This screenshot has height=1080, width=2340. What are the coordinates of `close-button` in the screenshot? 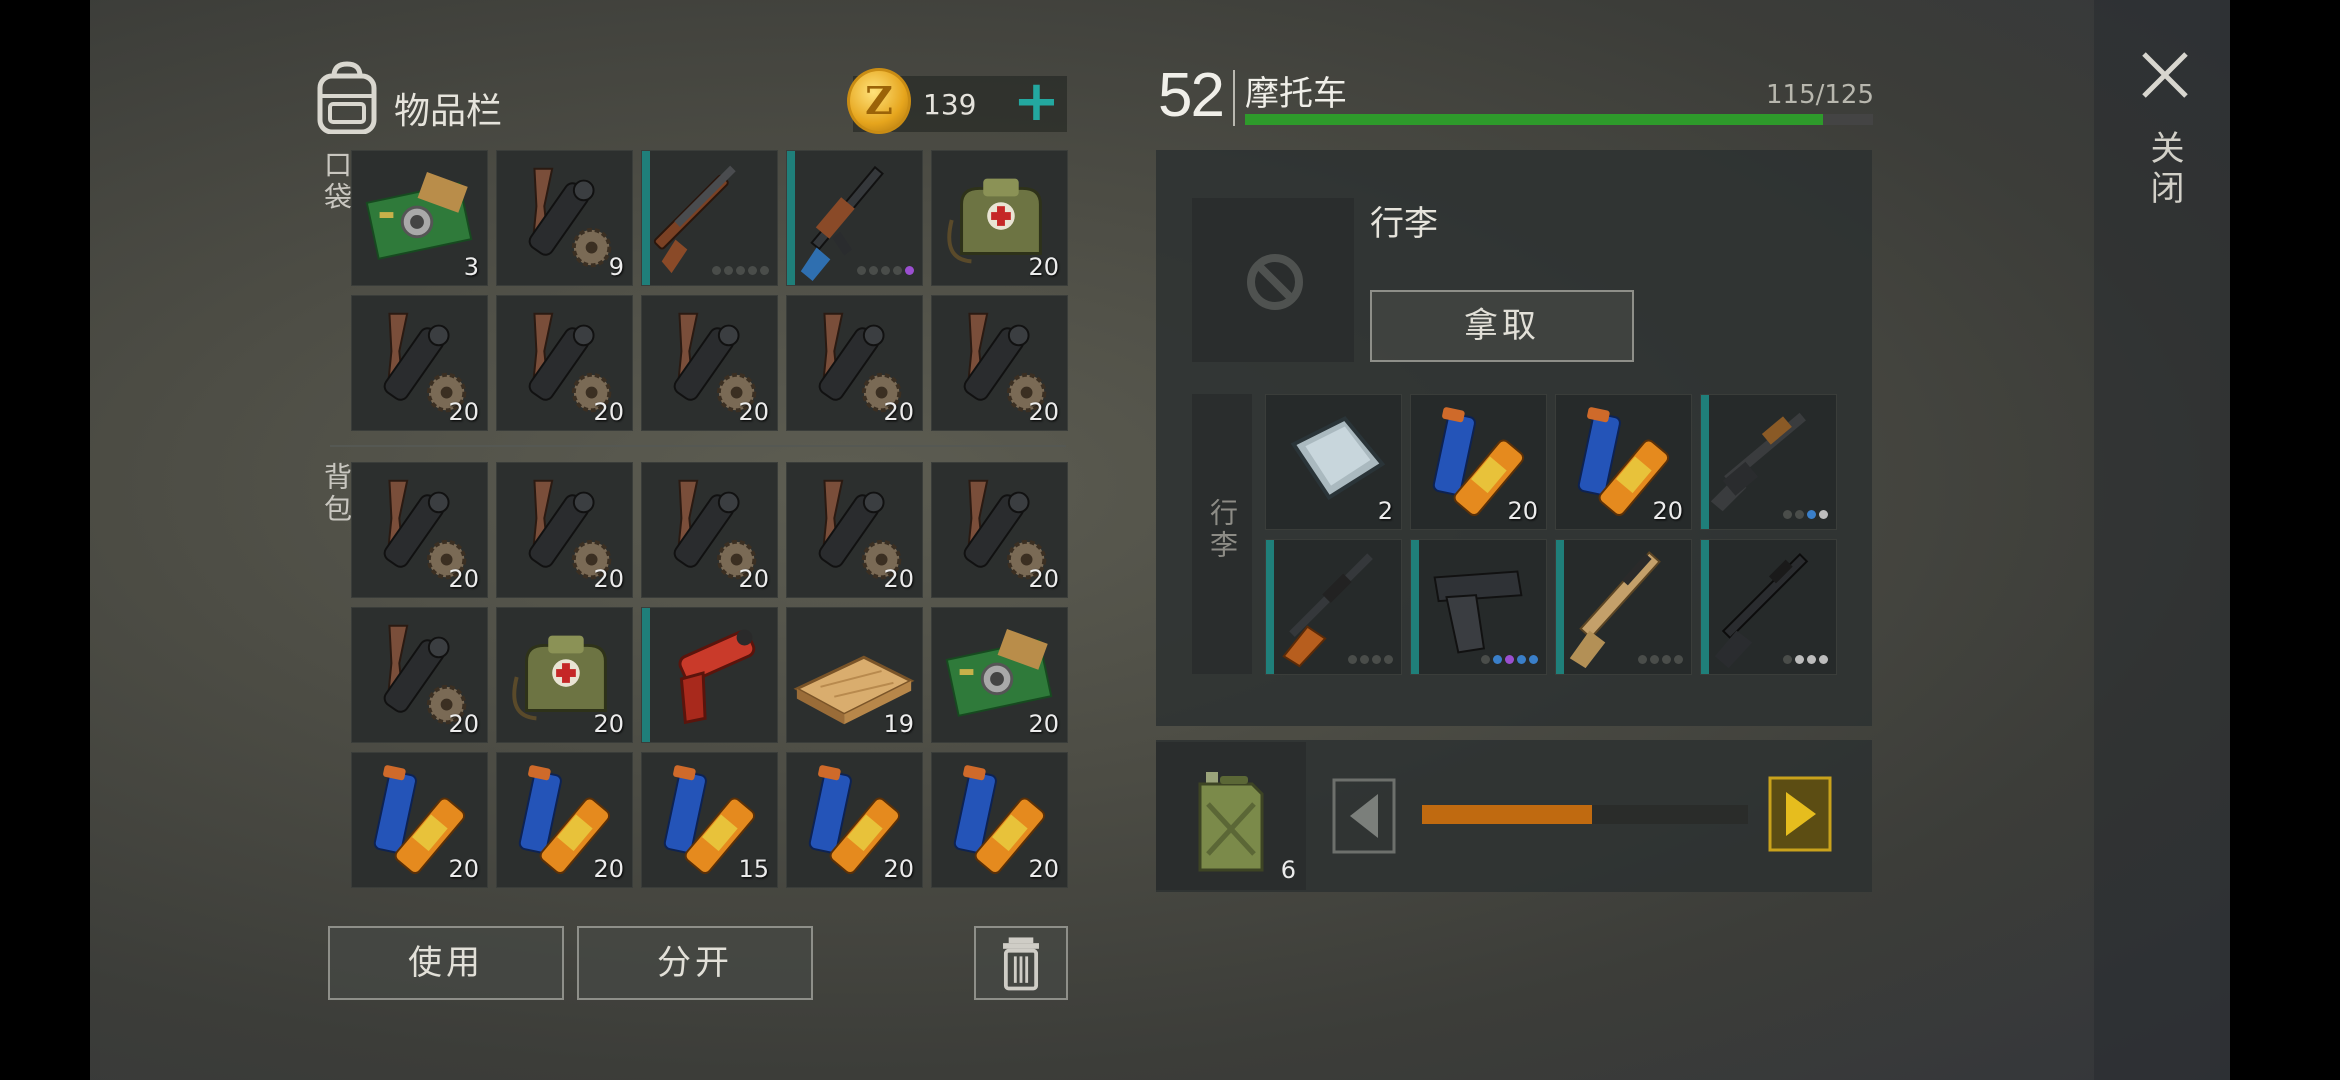 It's located at (2165, 75).